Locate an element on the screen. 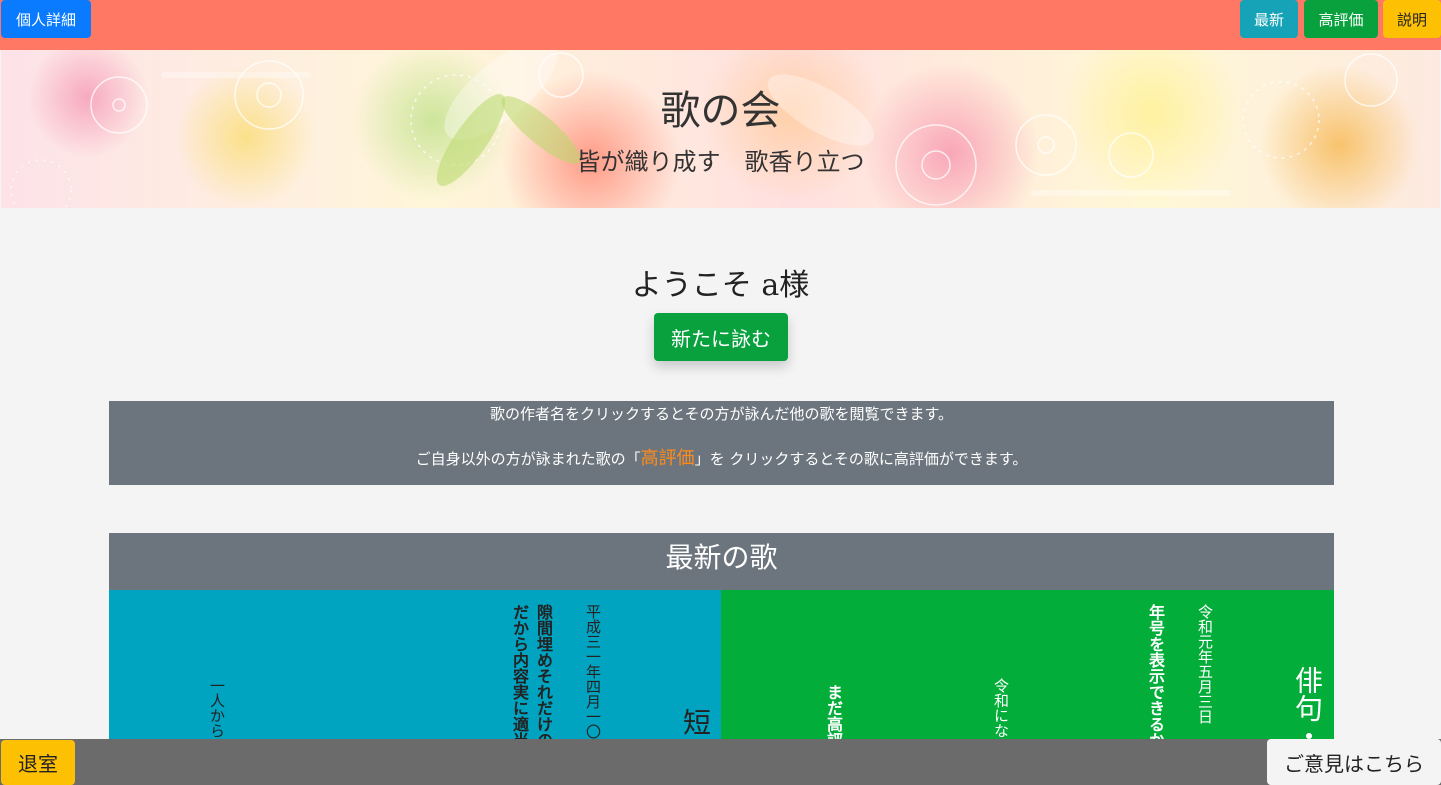  top-rated-button: 高評価 is located at coordinates (1341, 19).